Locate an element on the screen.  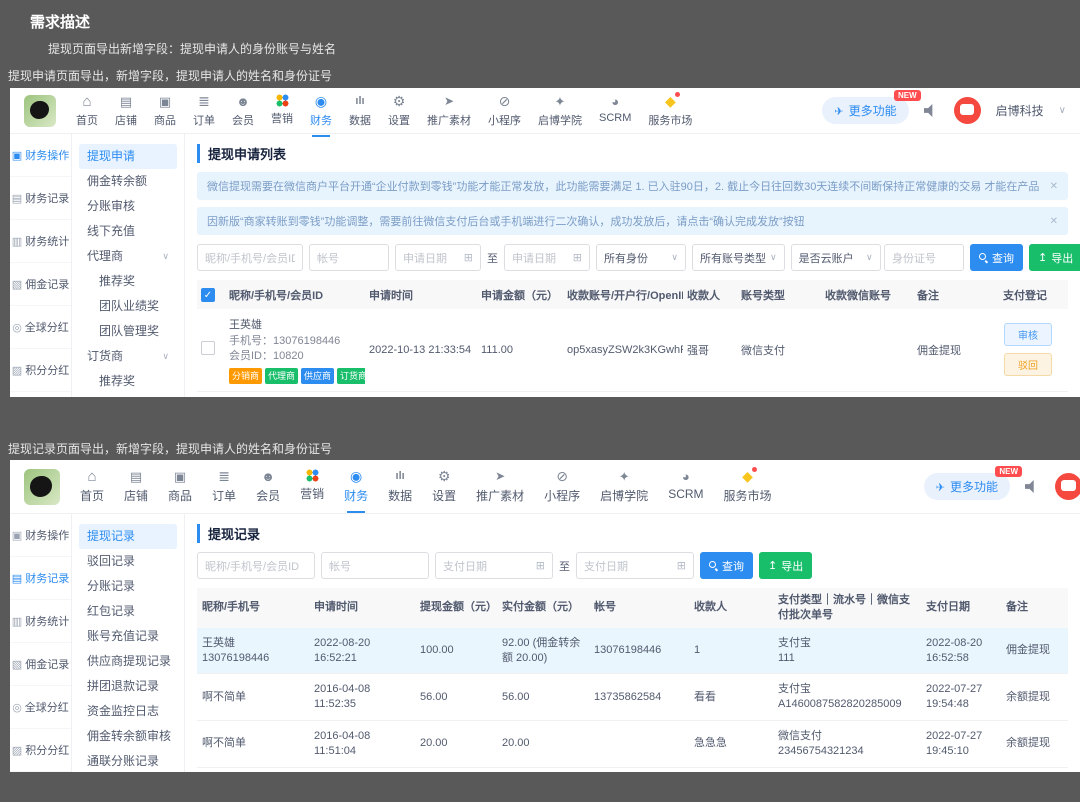
submenu-item: 提现申请 is located at coordinates (128, 156).